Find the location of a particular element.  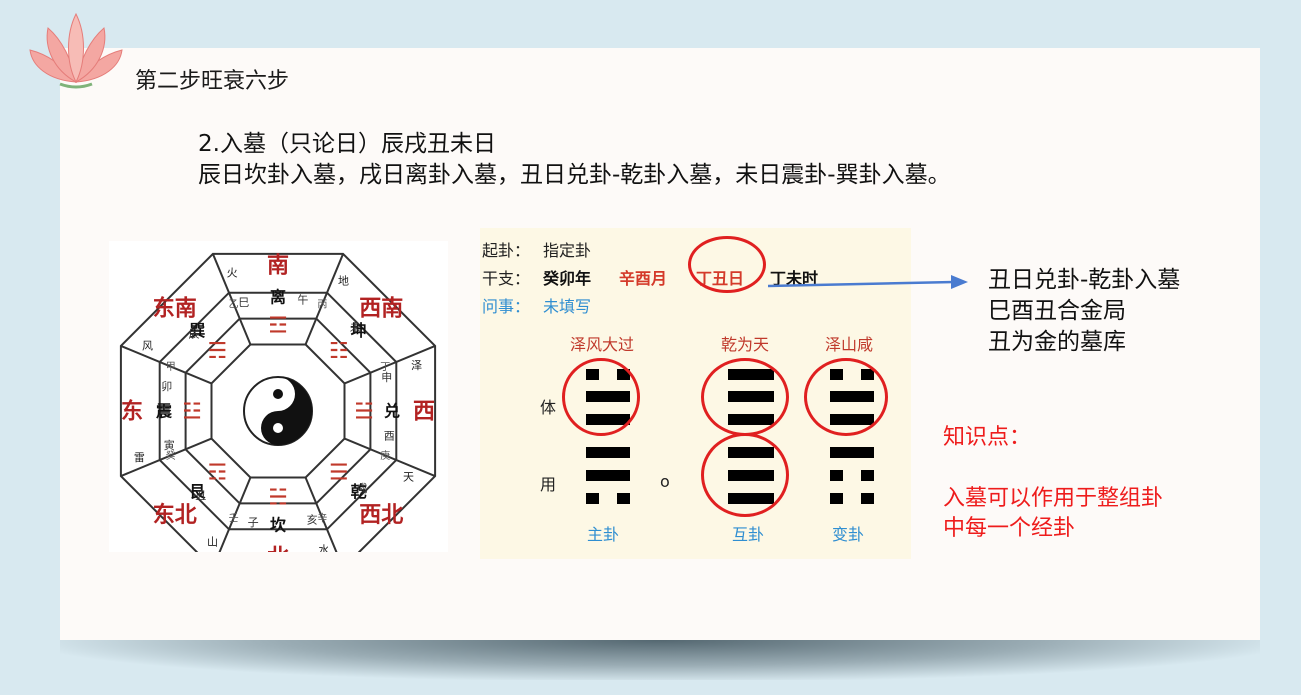

bagua-stem: 乙 is located at coordinates (234, 304).